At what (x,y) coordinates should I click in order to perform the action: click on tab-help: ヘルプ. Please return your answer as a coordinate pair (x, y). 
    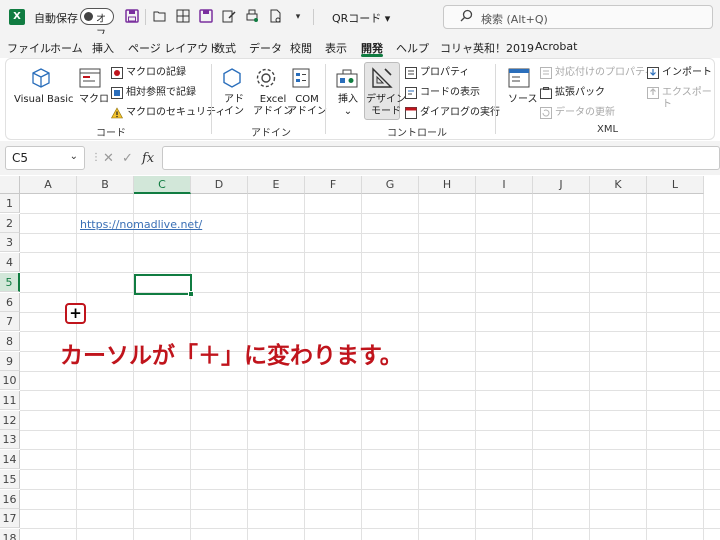
    Looking at the image, I should click on (412, 48).